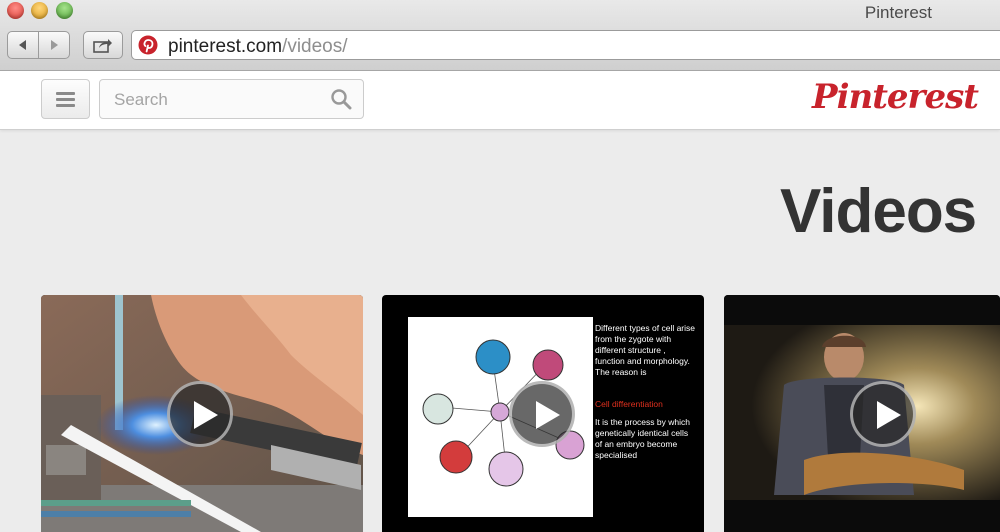  Describe the element at coordinates (895, 97) in the screenshot. I see `pinterest-logo: Pinterest` at that location.